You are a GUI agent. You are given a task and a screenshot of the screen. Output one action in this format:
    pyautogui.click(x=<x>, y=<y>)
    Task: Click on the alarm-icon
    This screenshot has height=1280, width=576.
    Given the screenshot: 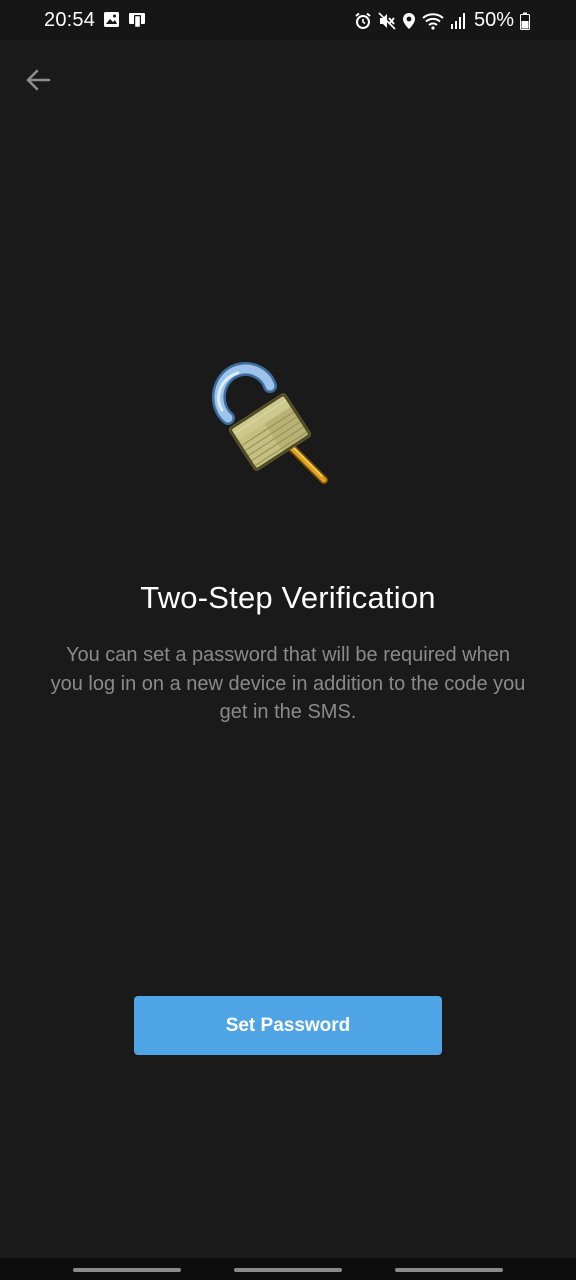 What is the action you would take?
    pyautogui.click(x=363, y=21)
    